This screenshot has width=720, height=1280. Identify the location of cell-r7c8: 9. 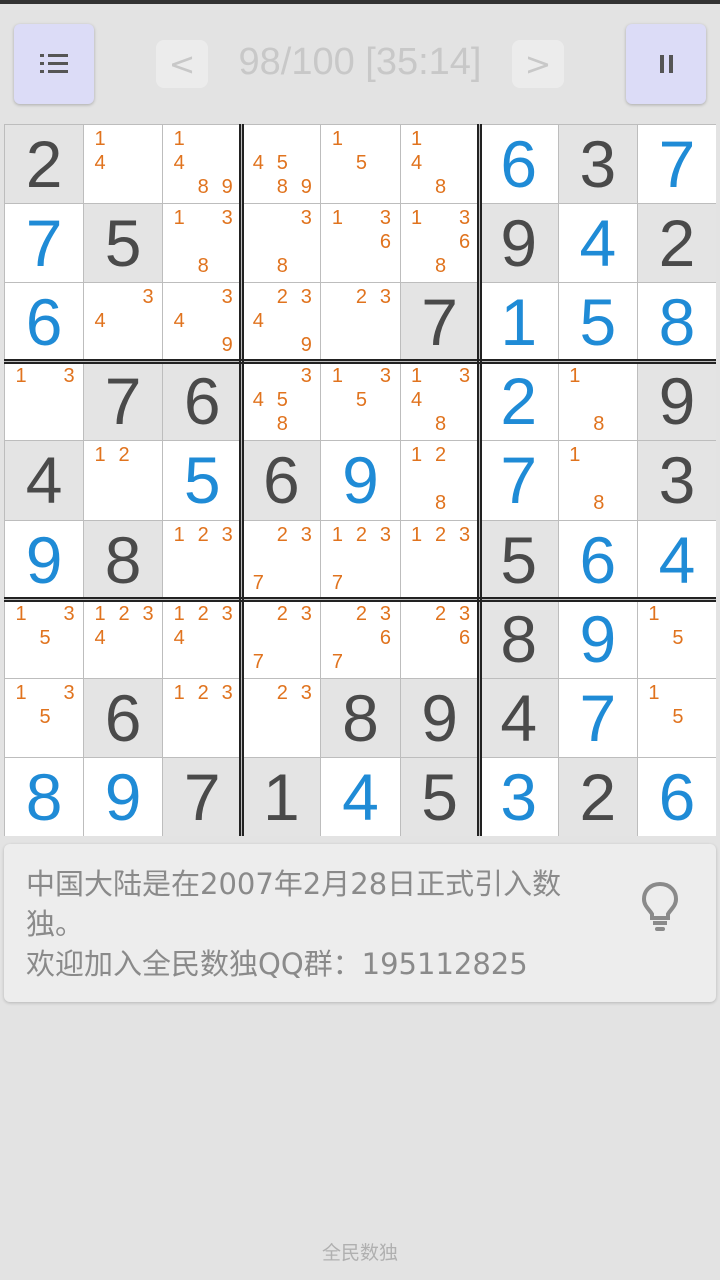
(597, 638).